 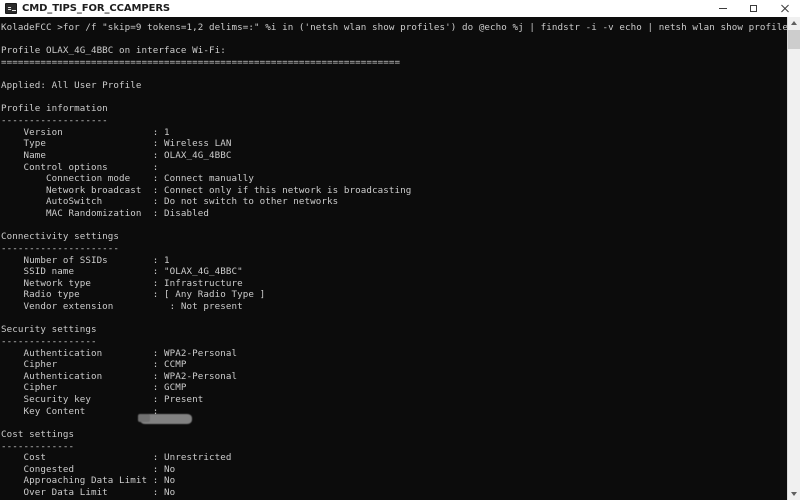 I want to click on title-bar-left: CMD_TIPS_FOR_CCAMPERS, so click(x=353, y=8).